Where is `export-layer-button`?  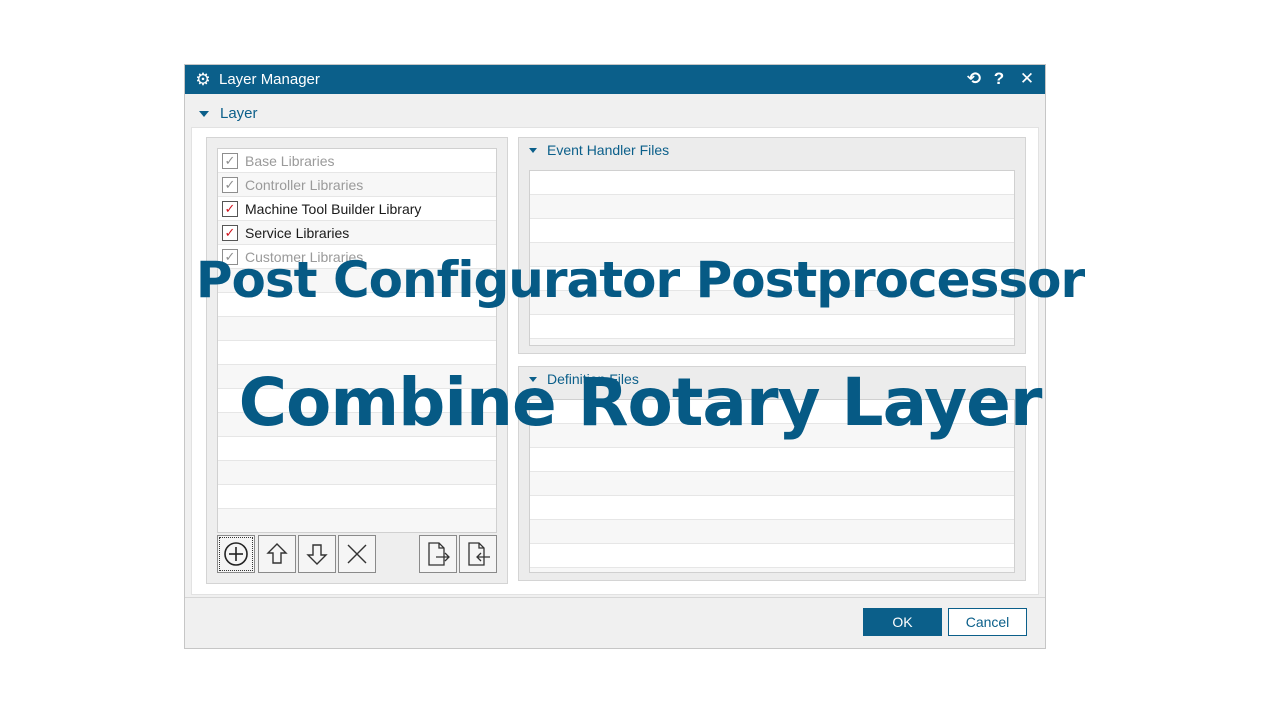
export-layer-button is located at coordinates (438, 554).